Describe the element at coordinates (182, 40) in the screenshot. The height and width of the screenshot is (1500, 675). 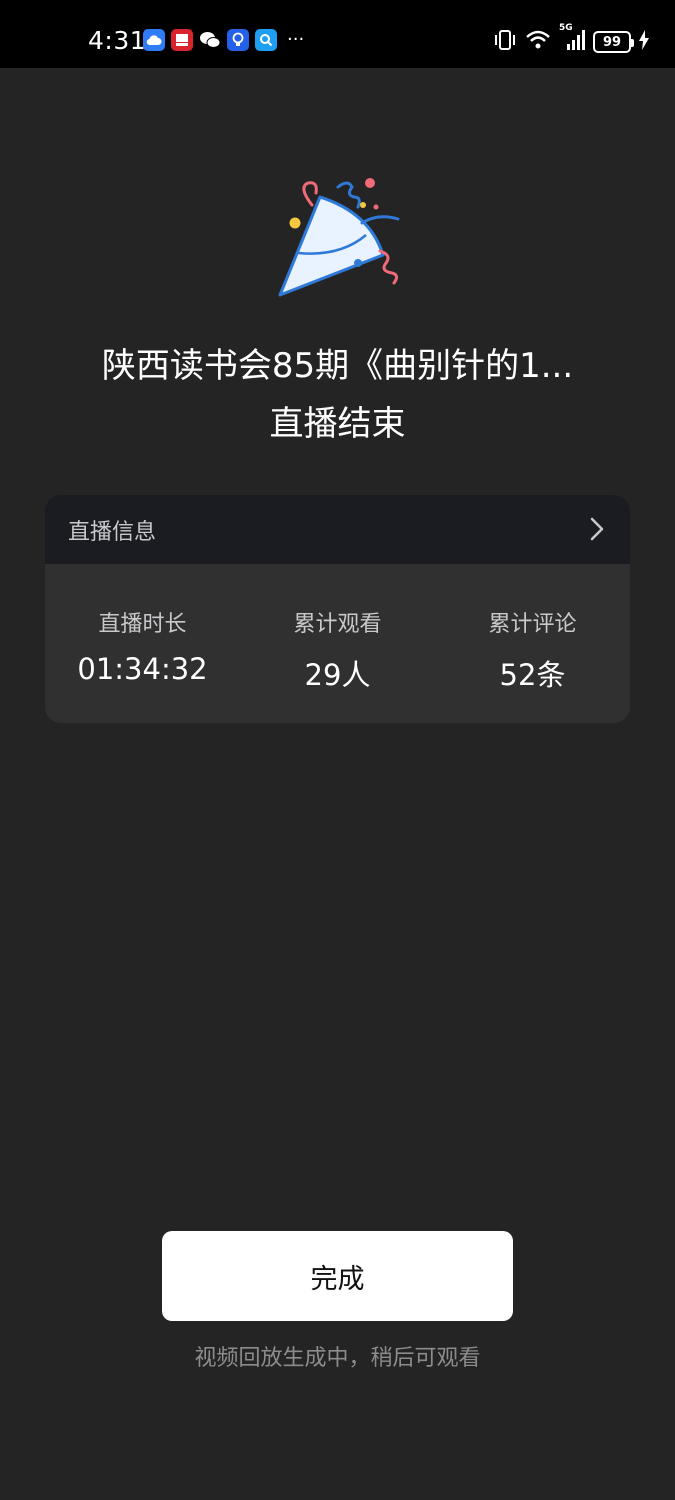
I see `news-app-icon` at that location.